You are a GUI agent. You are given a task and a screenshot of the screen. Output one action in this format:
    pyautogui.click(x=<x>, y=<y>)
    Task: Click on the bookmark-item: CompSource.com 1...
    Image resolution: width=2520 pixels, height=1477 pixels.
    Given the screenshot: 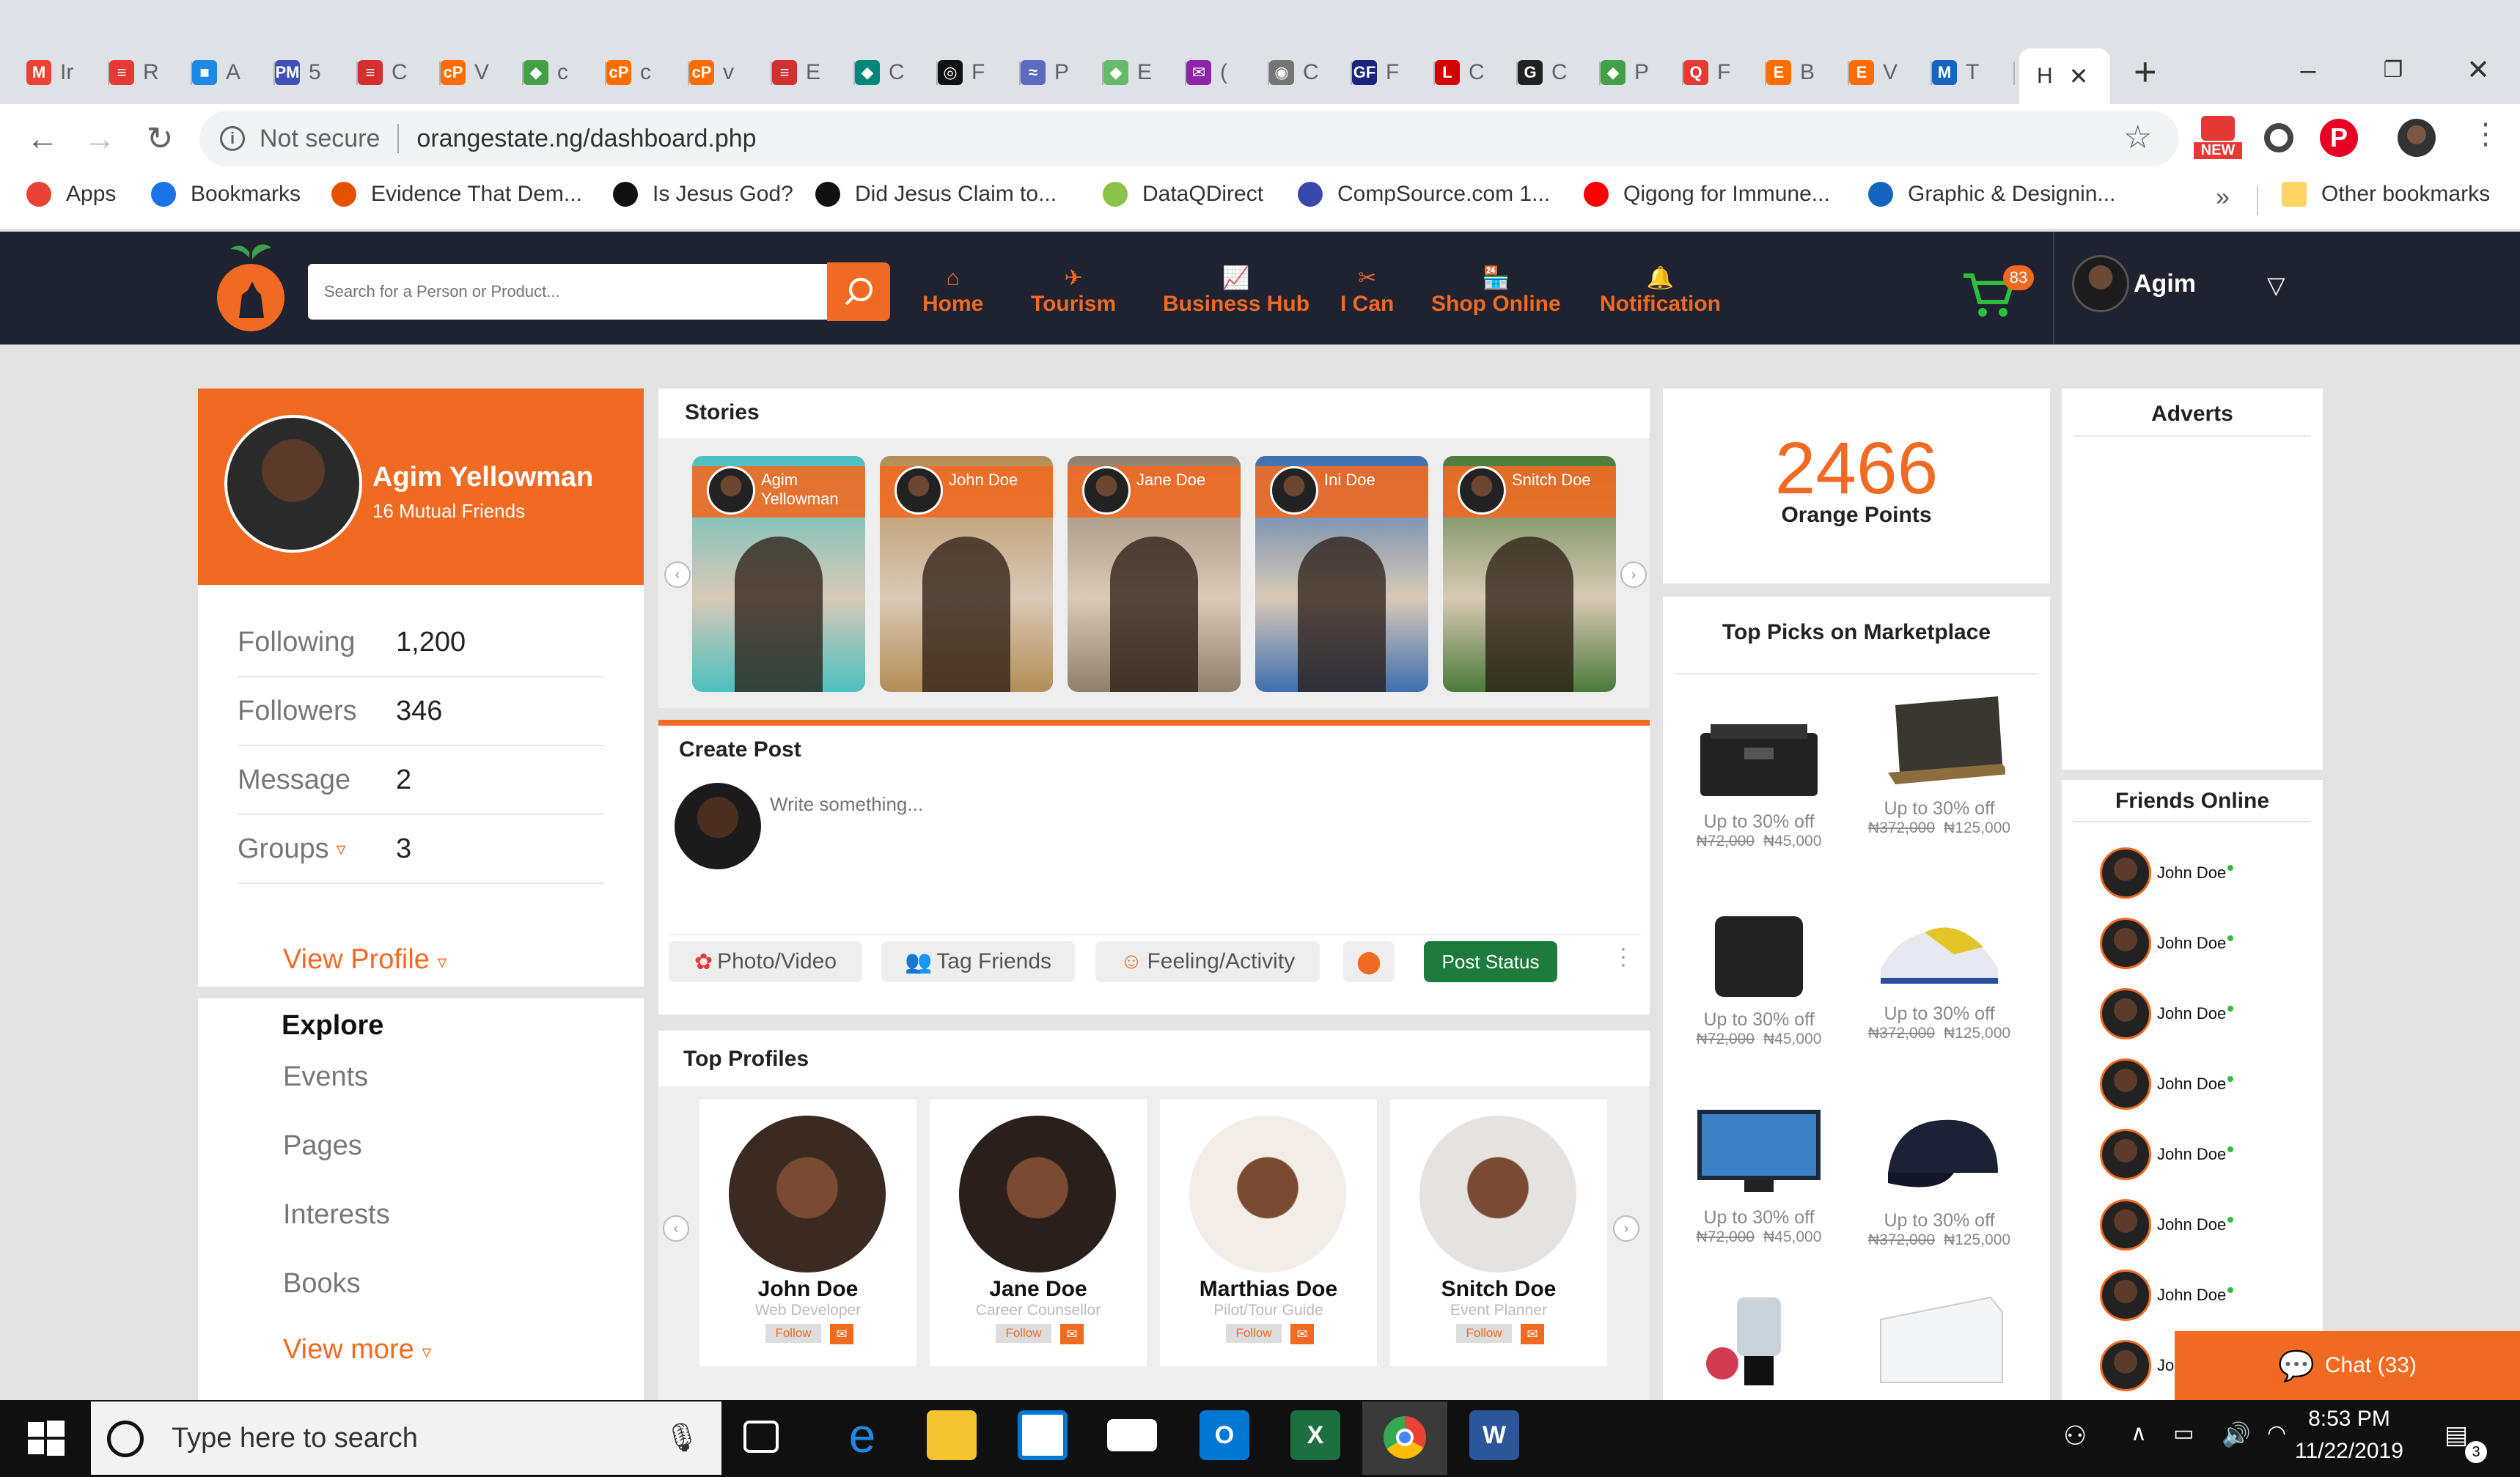 What is the action you would take?
    pyautogui.click(x=1424, y=194)
    